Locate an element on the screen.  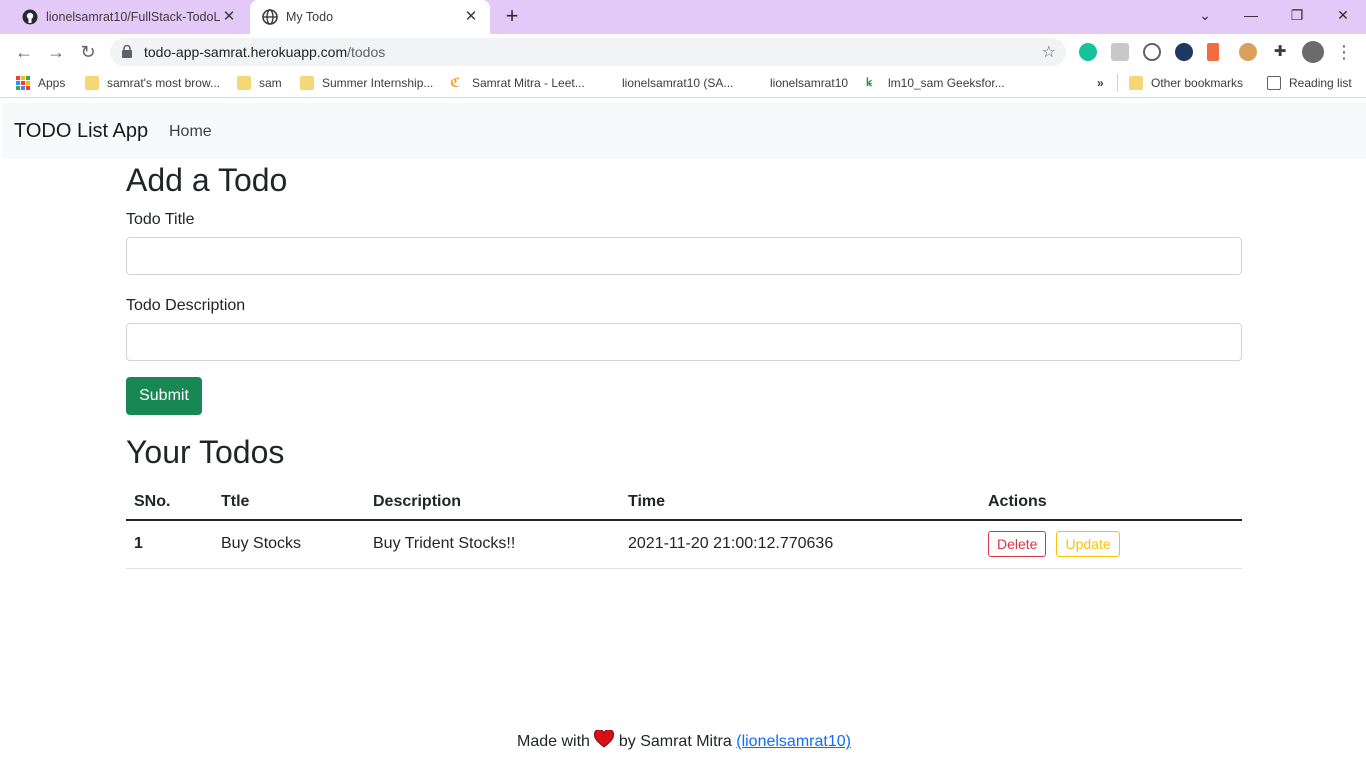
reading-list: Reading list is located at coordinates (1309, 83).